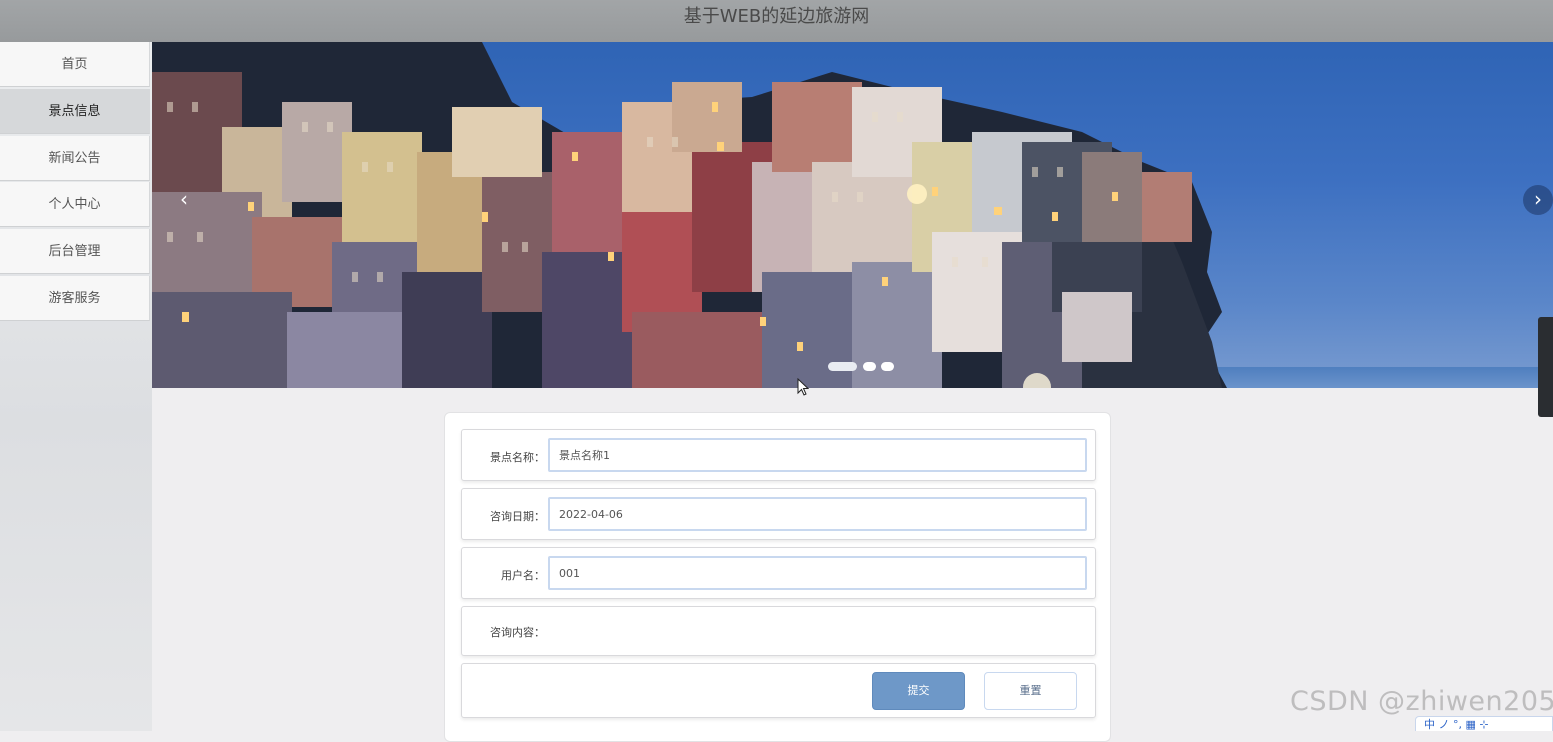 This screenshot has height=742, width=1553. I want to click on form-row-attraction-name: 景点名称：, so click(778, 455).